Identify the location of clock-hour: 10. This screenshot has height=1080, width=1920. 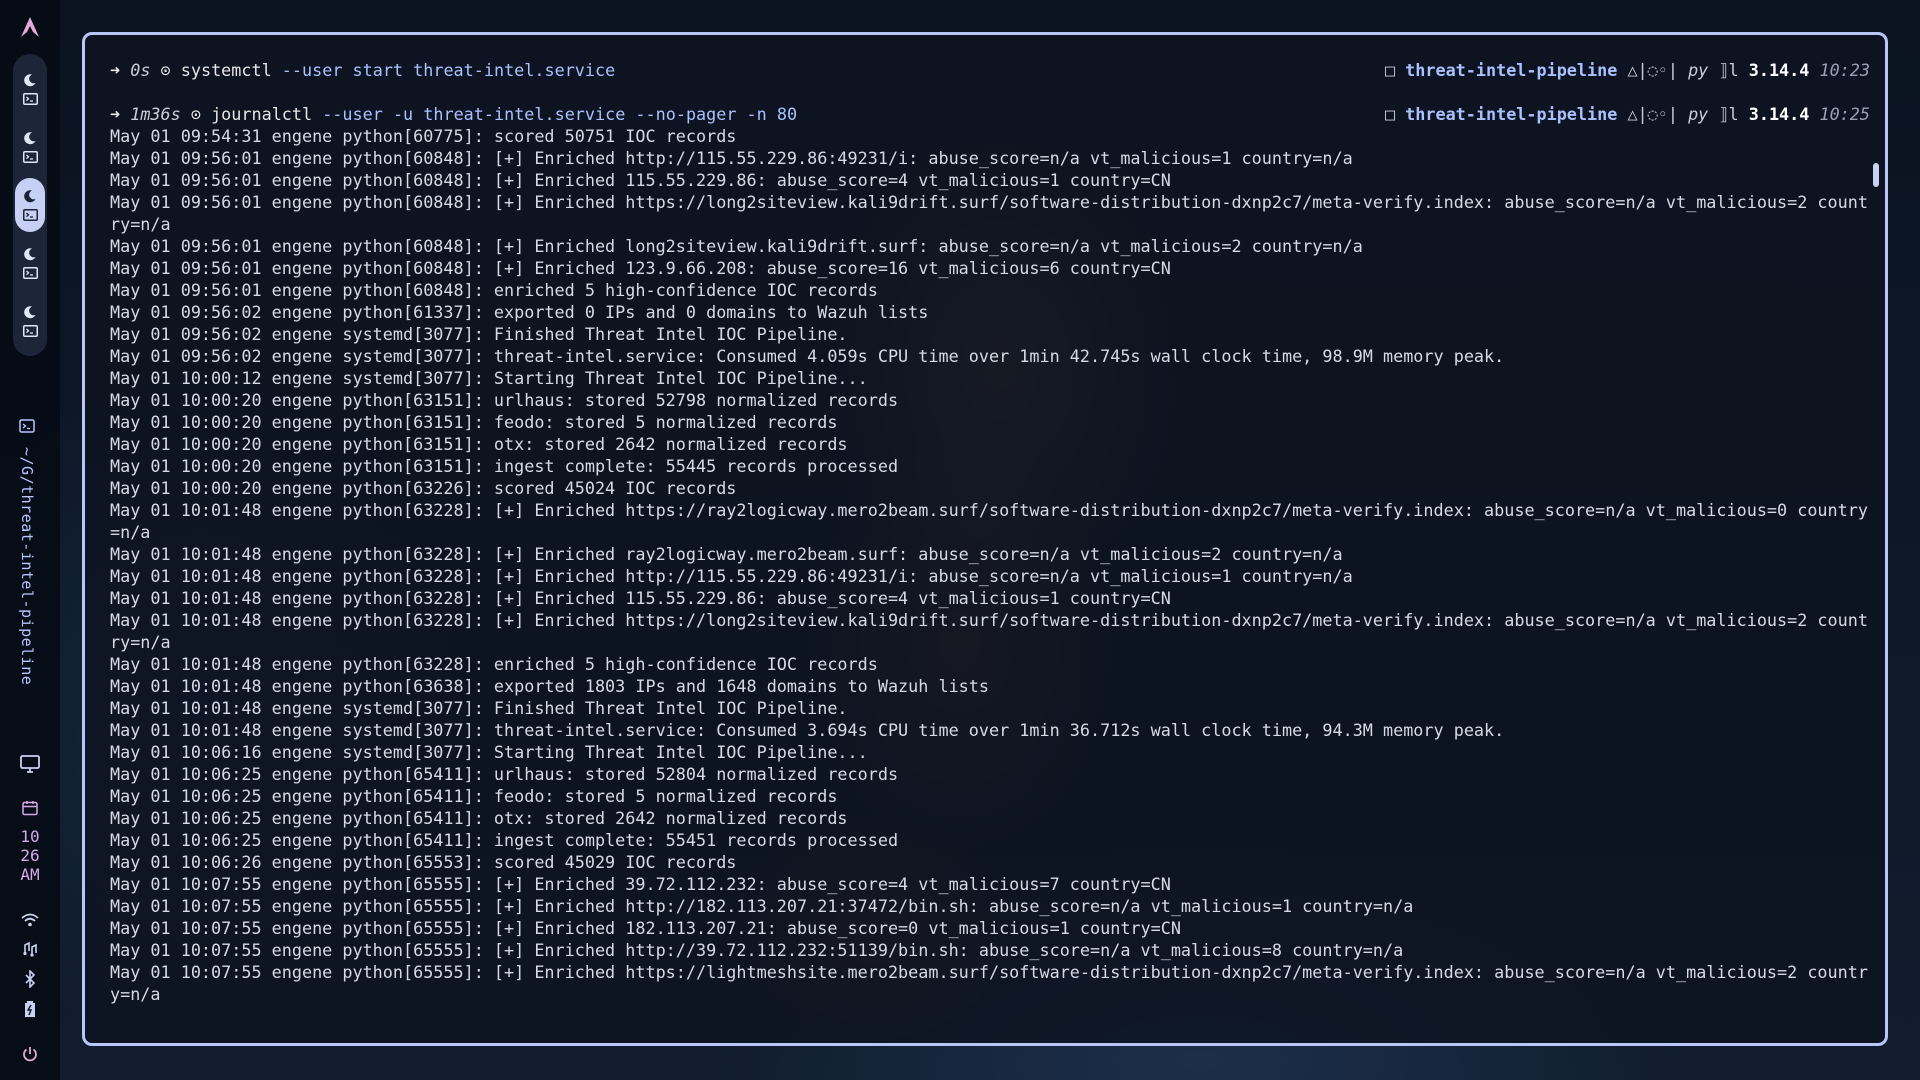
(30, 836).